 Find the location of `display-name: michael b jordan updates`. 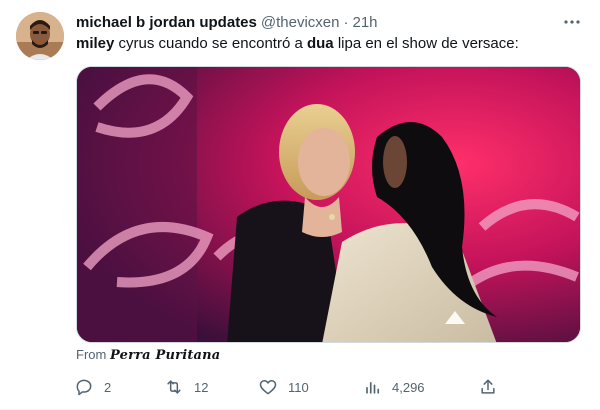

display-name: michael b jordan updates is located at coordinates (166, 22).